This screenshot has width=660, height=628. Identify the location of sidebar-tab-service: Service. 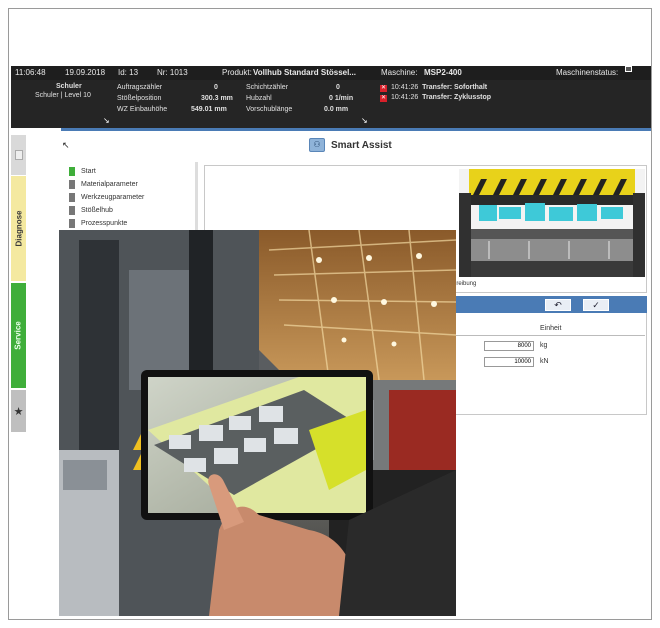
(18, 335).